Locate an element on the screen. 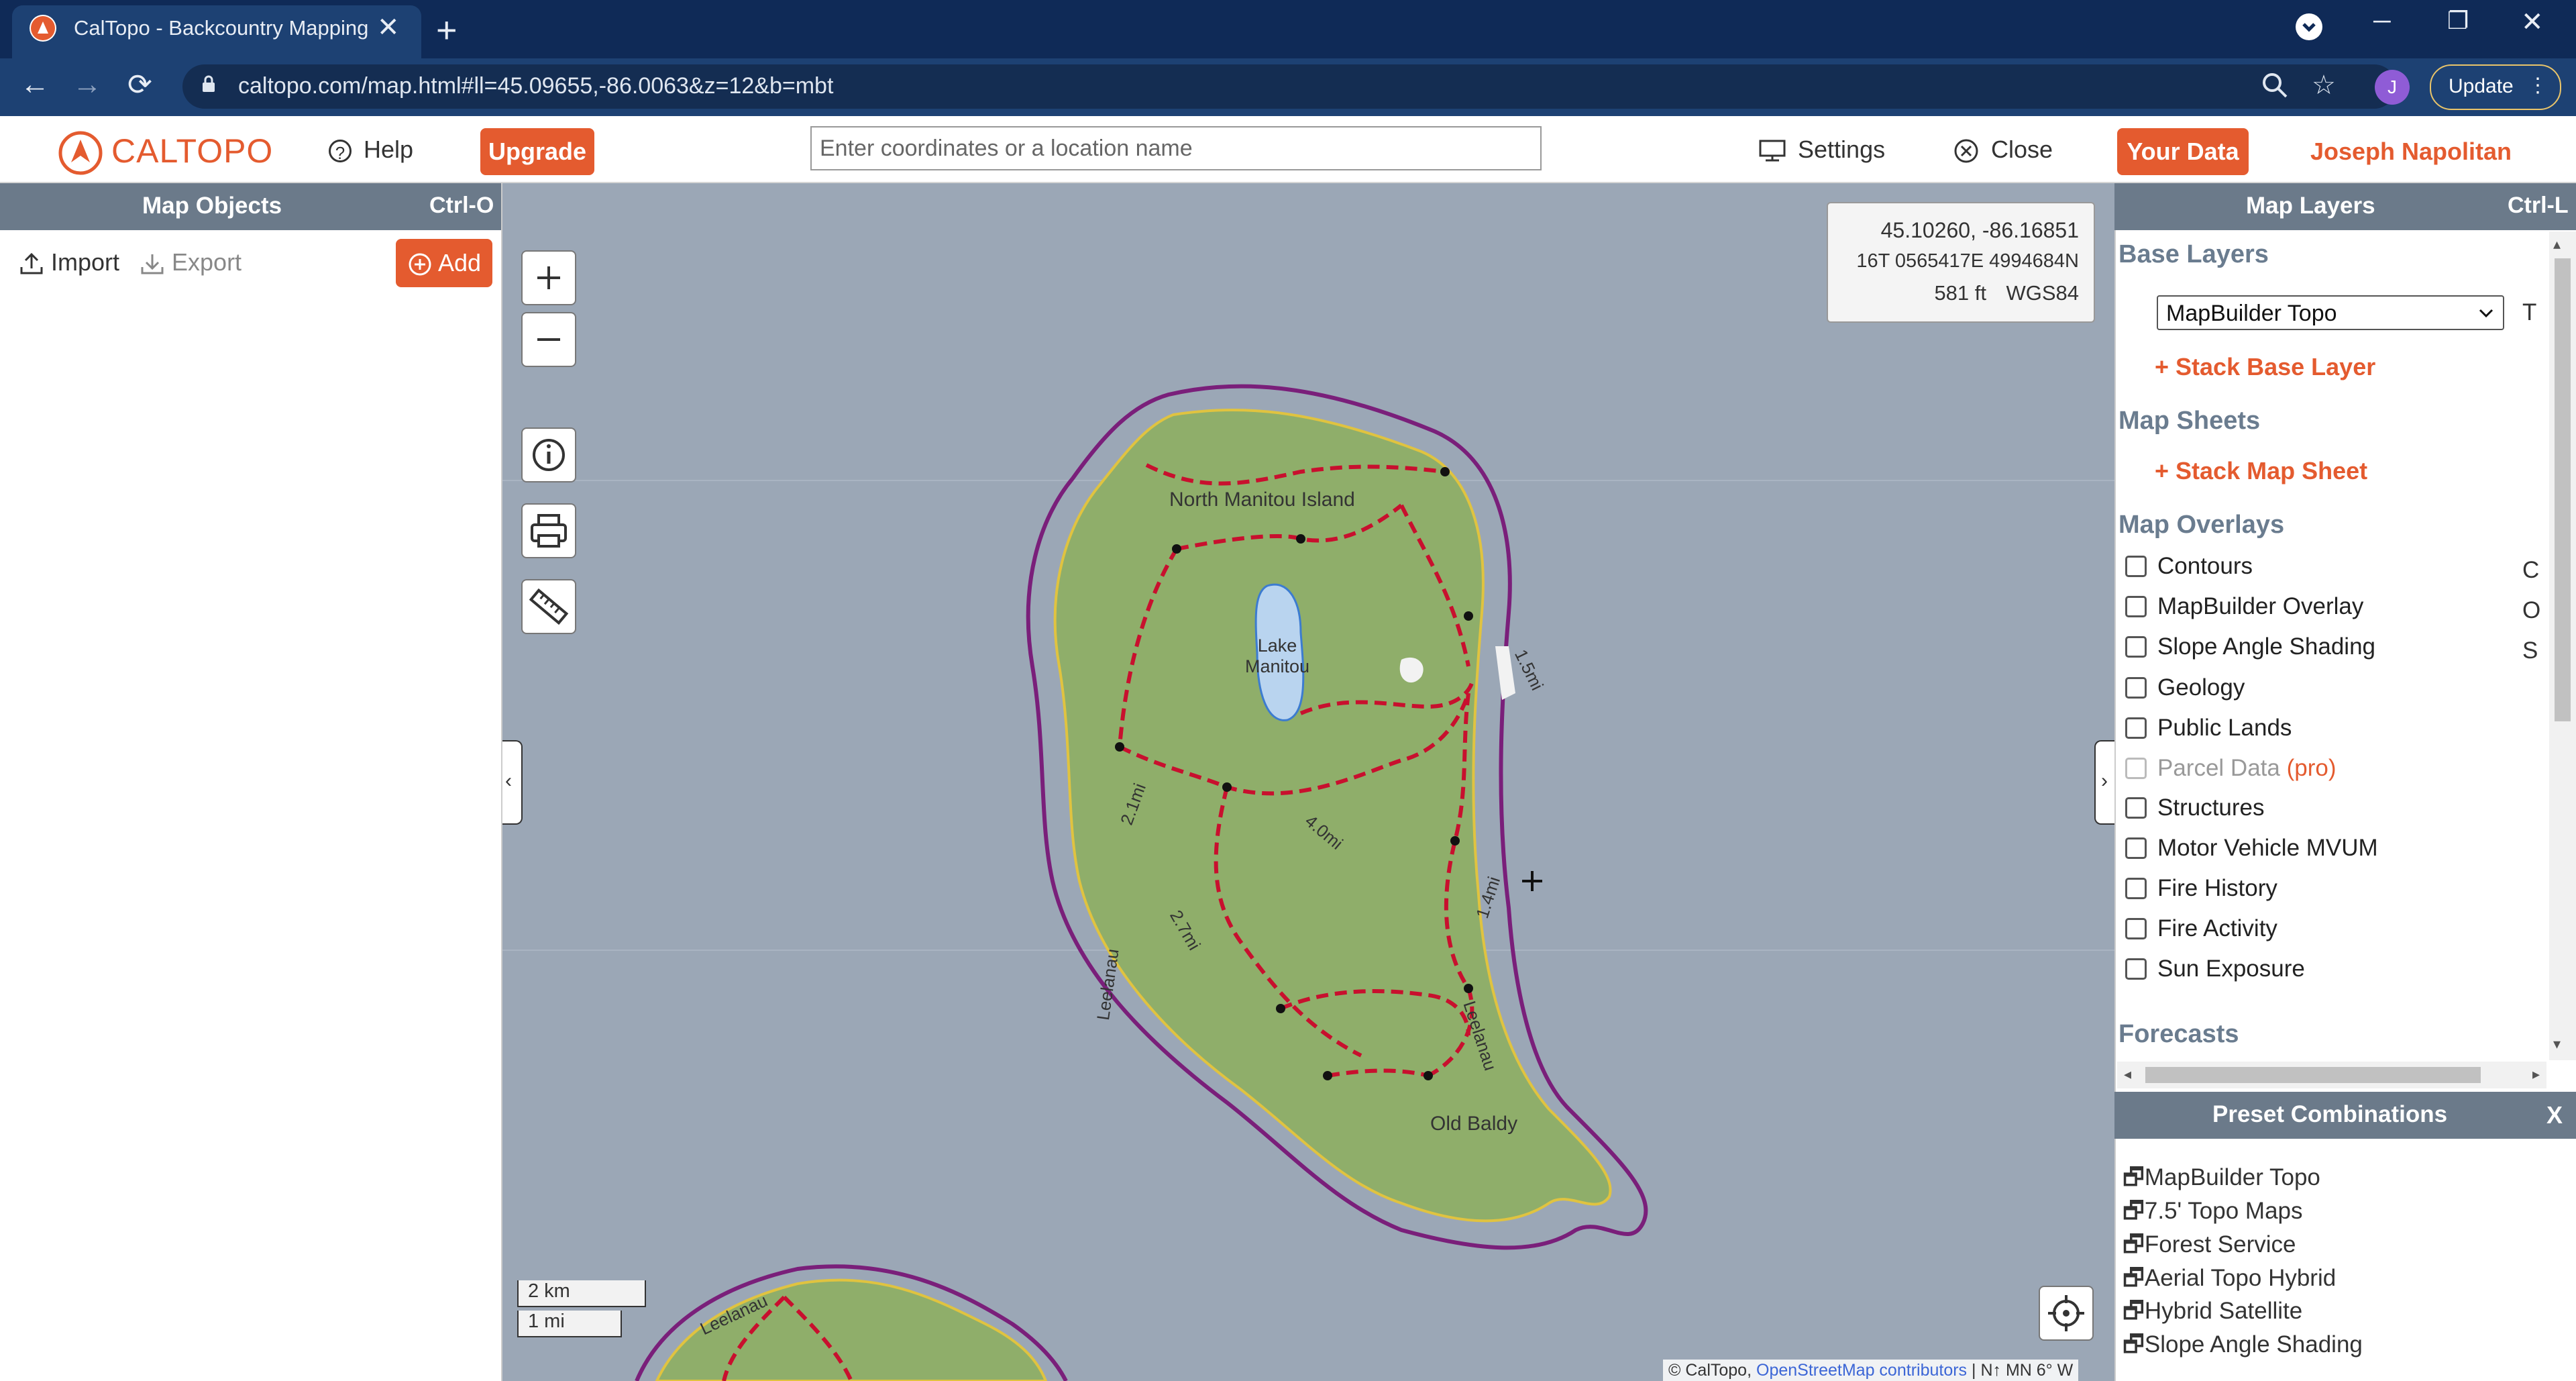 The width and height of the screenshot is (2576, 1381). locate-me-button is located at coordinates (2066, 1313).